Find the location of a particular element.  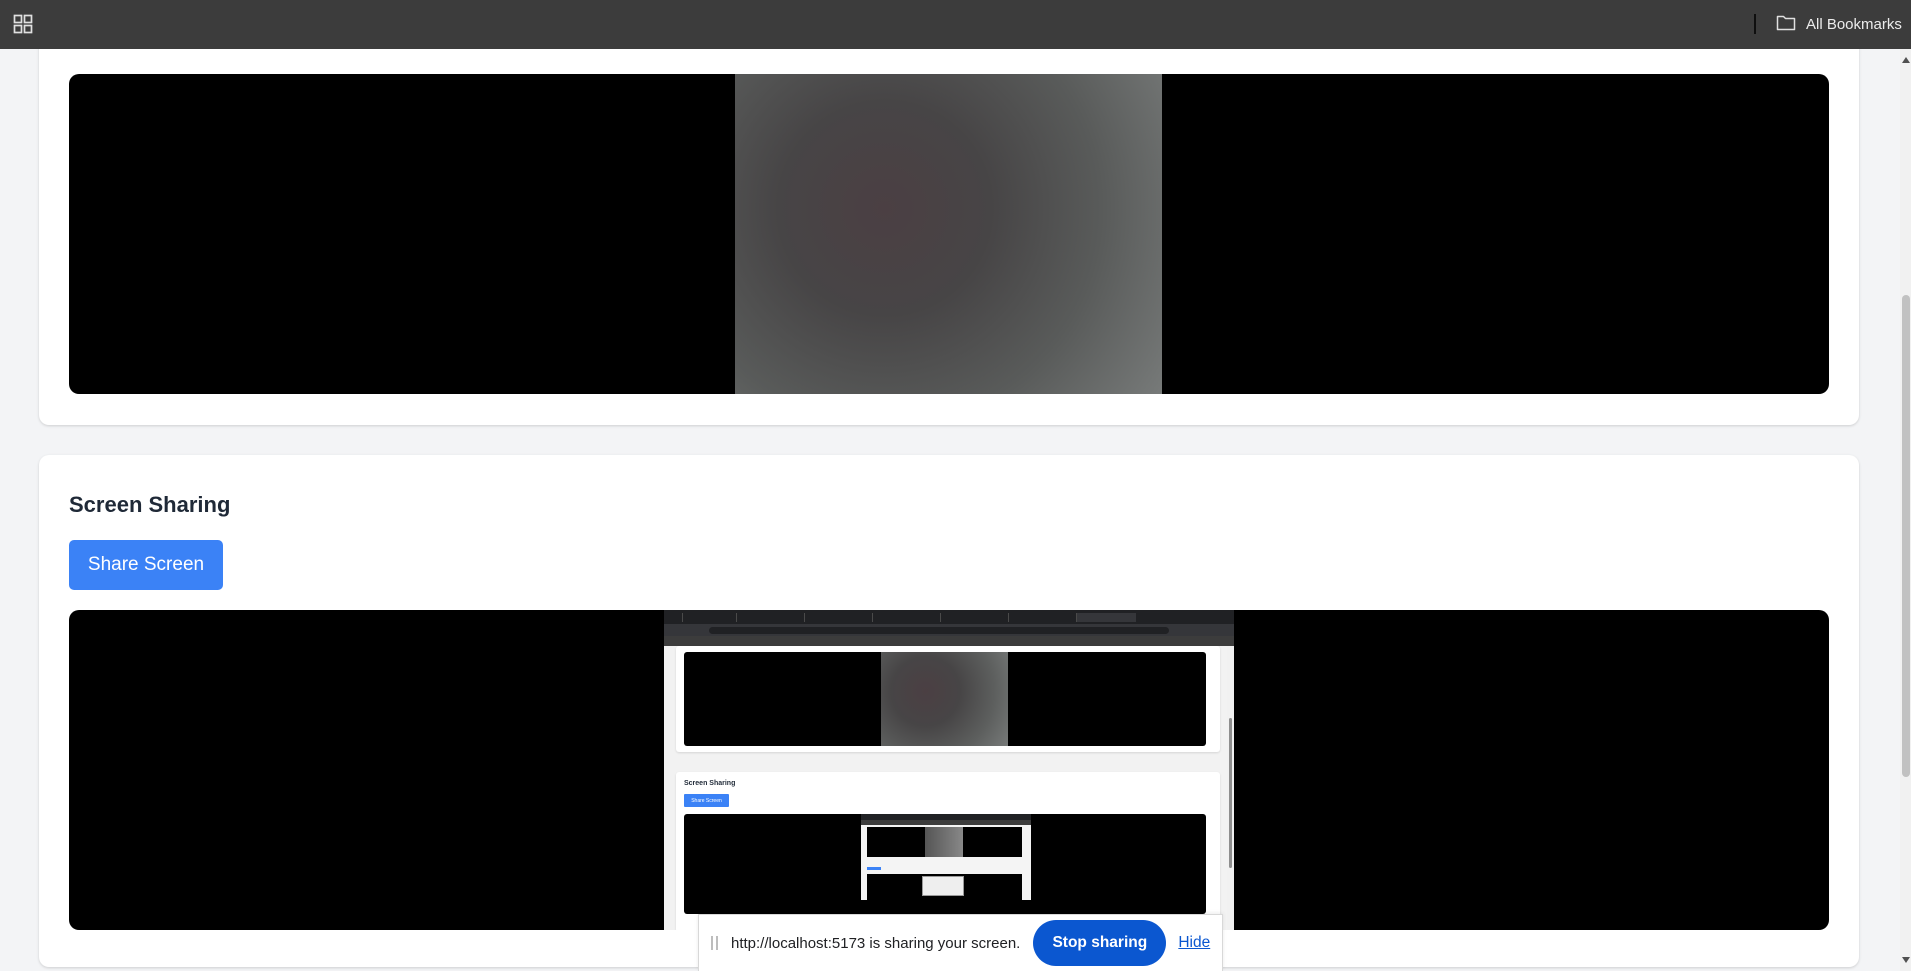

nested-camera-video is located at coordinates (944, 842).